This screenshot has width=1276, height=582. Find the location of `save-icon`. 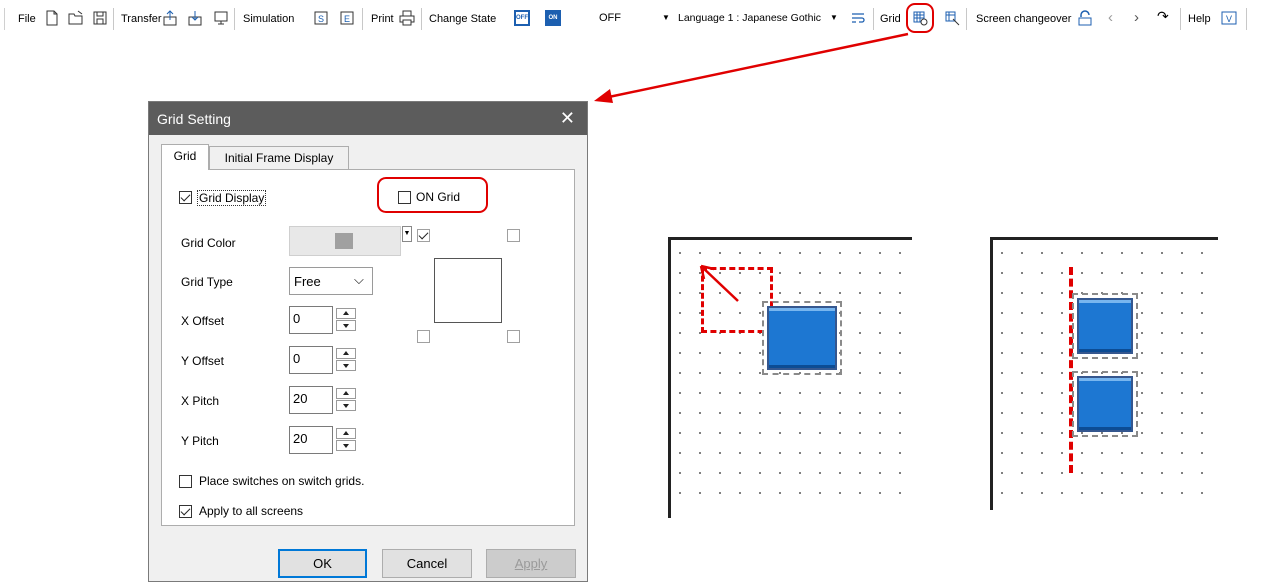

save-icon is located at coordinates (100, 18).